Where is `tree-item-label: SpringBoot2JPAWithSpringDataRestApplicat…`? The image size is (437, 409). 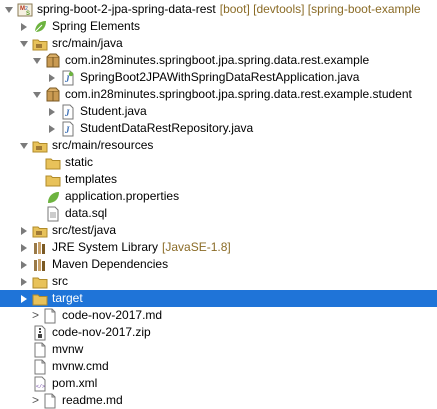
tree-item-label: SpringBoot2JPAWithSpringDataRestApplicat… is located at coordinates (220, 77).